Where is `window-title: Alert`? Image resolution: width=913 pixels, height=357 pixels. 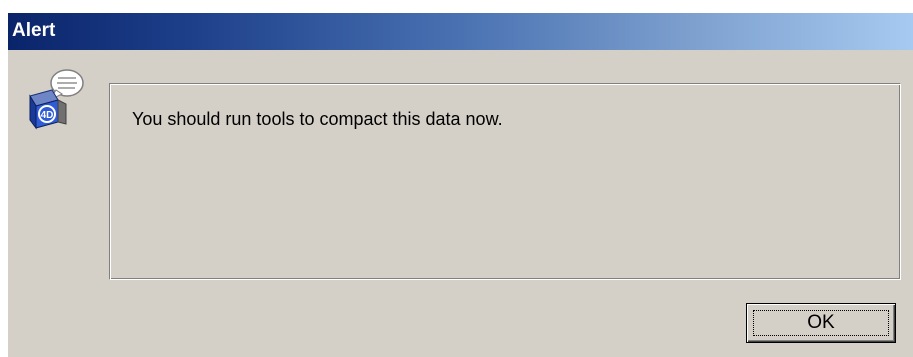 window-title: Alert is located at coordinates (34, 30).